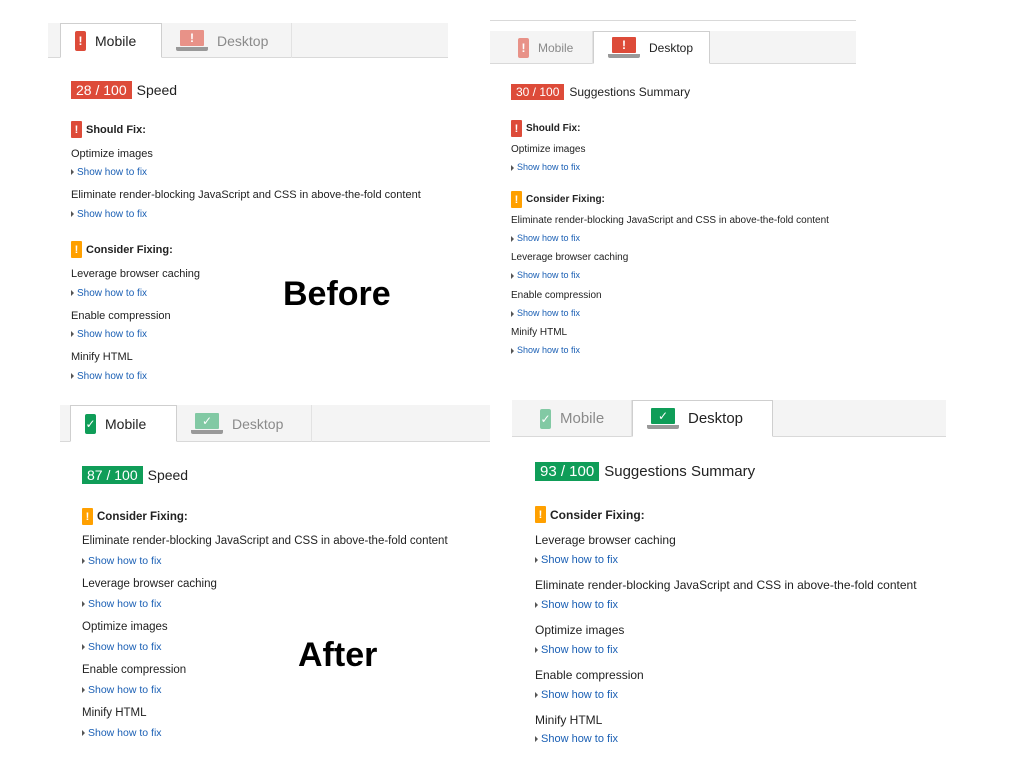 This screenshot has width=1024, height=768. I want to click on score-row: 28 / 100 Speed, so click(124, 90).